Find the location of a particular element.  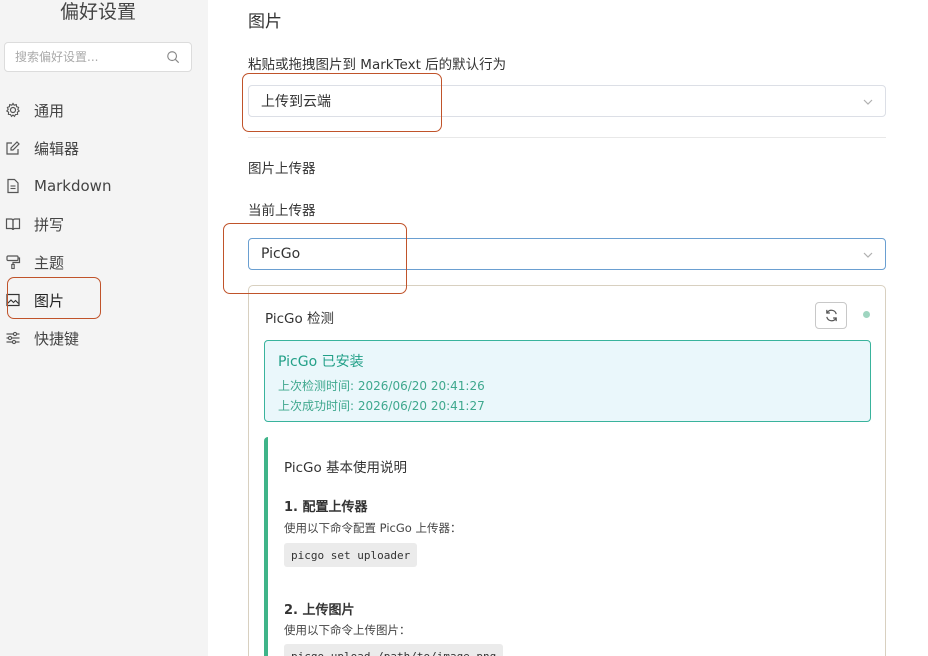

sidebar-item-image: 图片 is located at coordinates (100, 300).